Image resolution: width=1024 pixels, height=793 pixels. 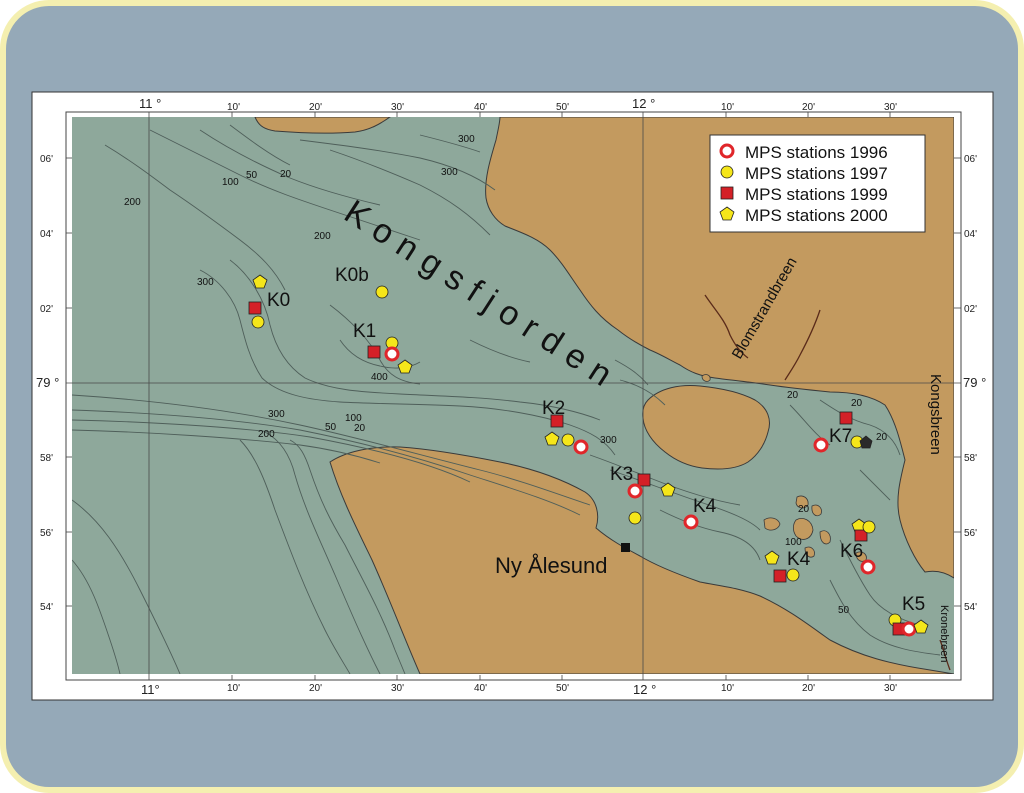 I want to click on settlement-label: Ny Ålesund, so click(x=551, y=565).